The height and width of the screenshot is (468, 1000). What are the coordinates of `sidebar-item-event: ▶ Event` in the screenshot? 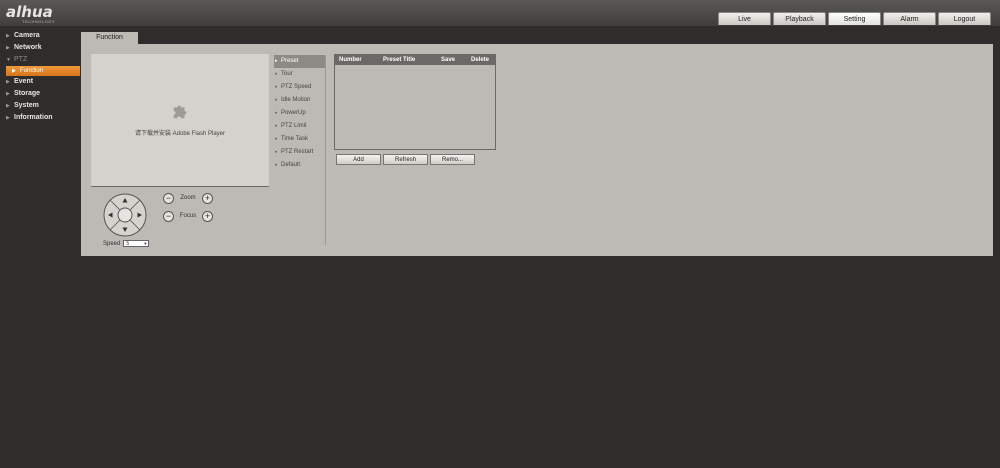 It's located at (40, 82).